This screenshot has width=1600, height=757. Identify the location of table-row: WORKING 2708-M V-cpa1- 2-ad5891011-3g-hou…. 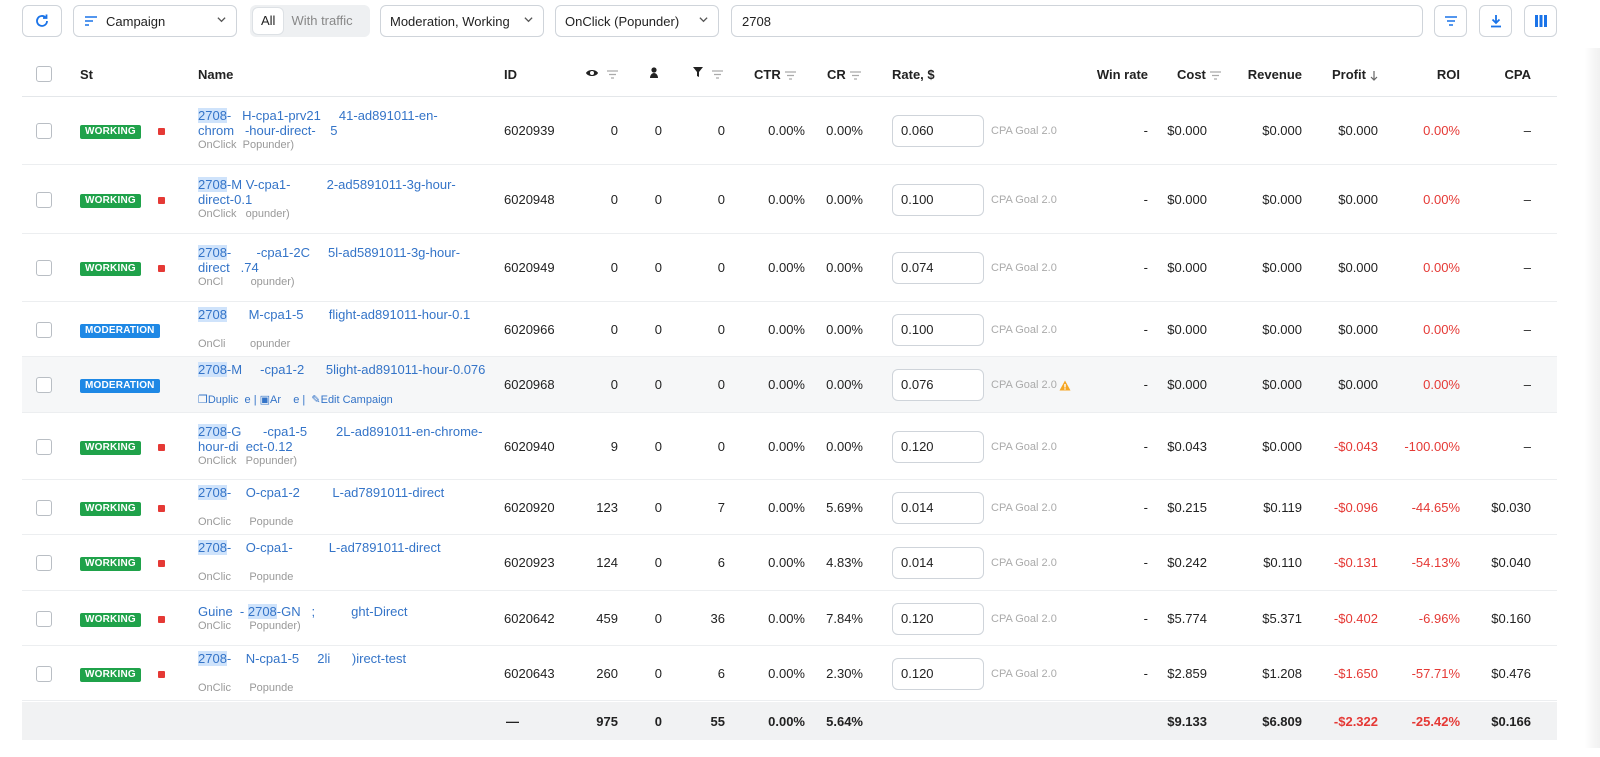
(789, 199).